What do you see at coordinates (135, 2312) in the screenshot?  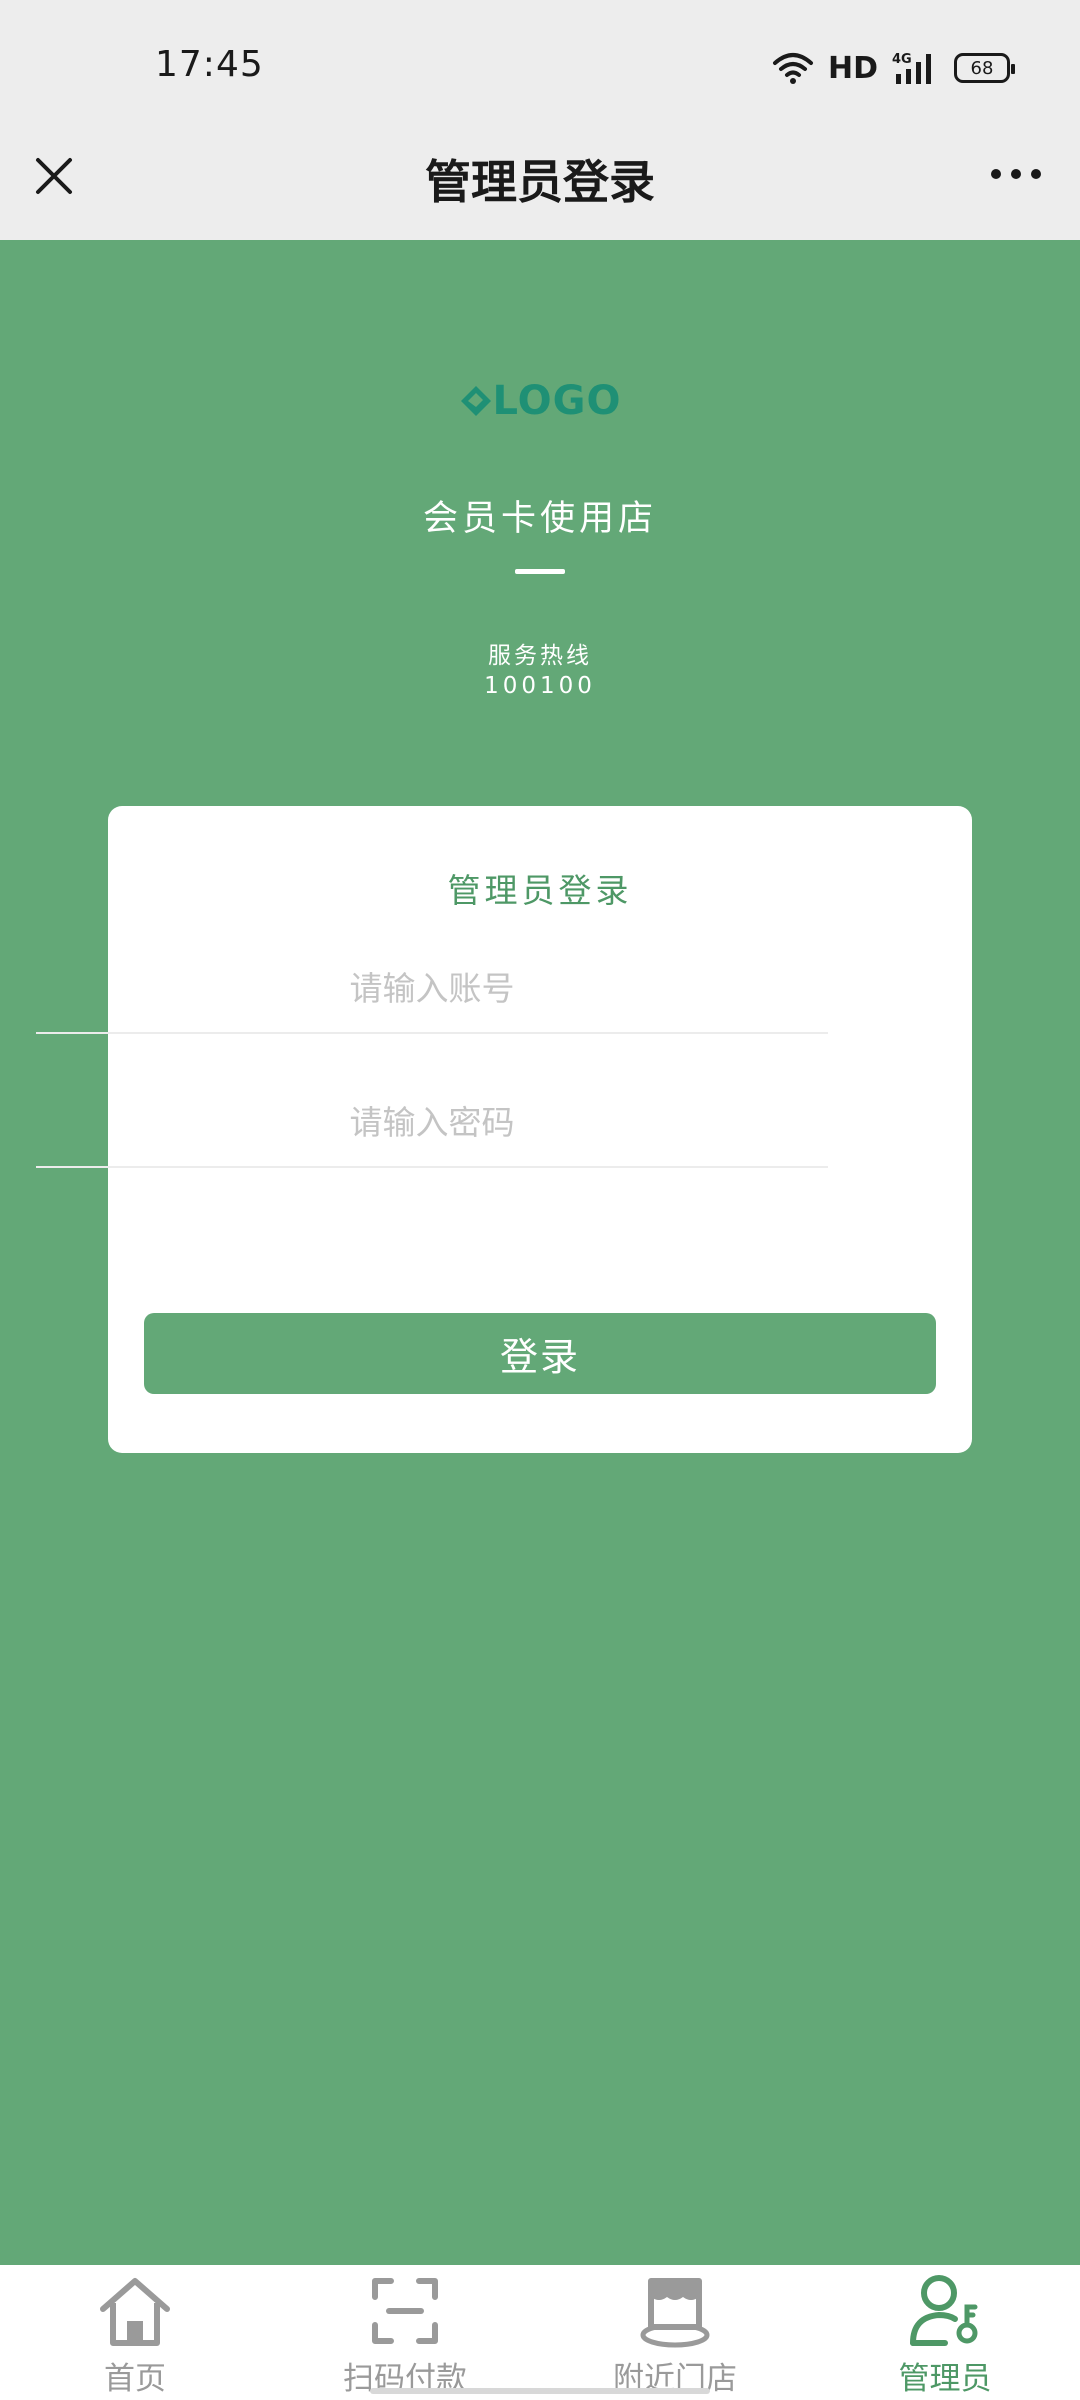 I see `home-icon` at bounding box center [135, 2312].